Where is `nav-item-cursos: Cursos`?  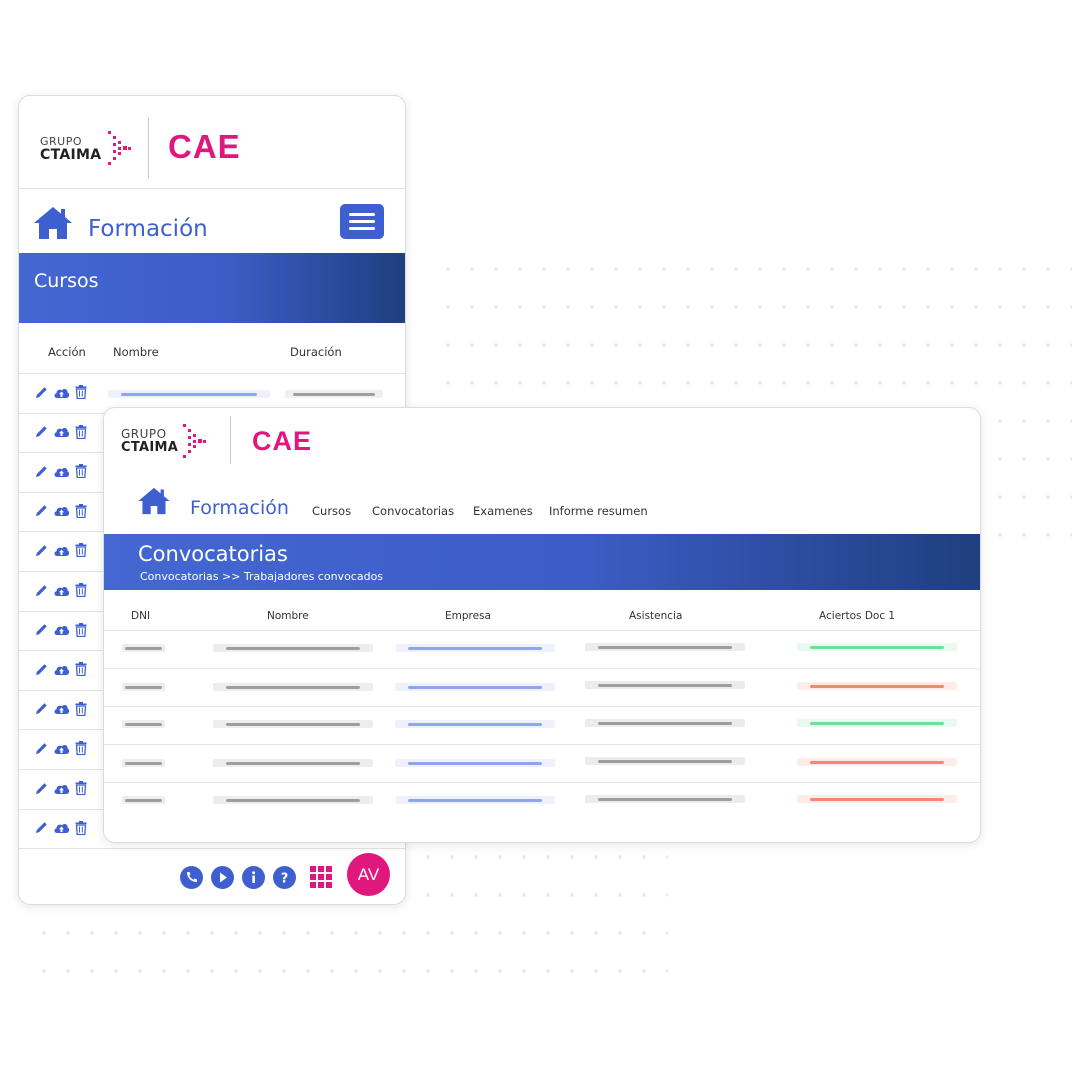
nav-item-cursos: Cursos is located at coordinates (331, 511).